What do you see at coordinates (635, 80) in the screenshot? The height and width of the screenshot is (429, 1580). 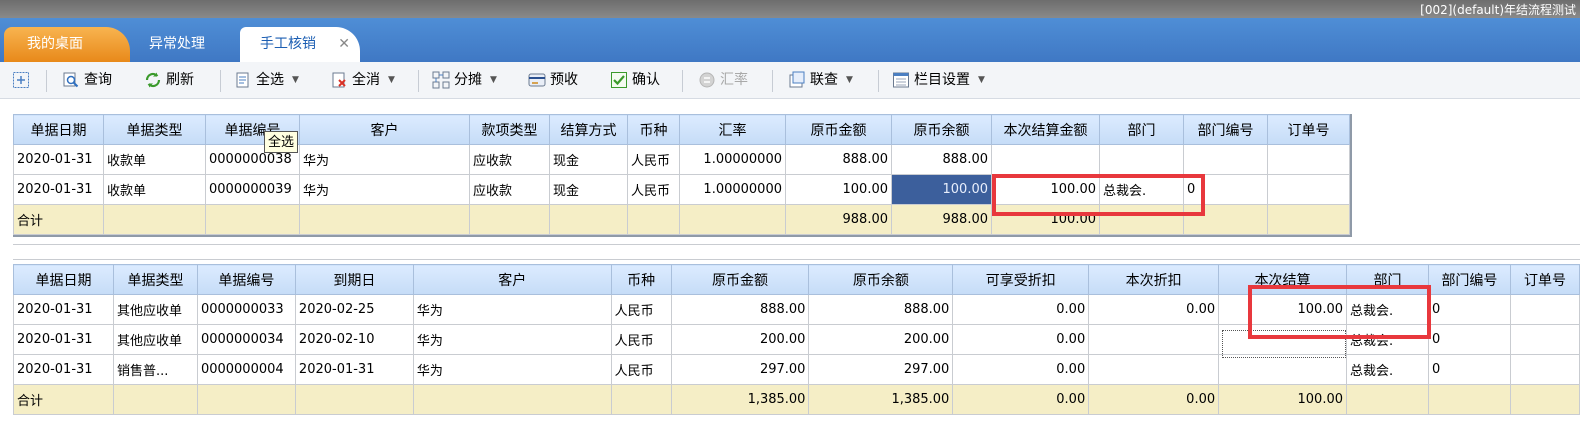 I see `confirm-button: 确认` at bounding box center [635, 80].